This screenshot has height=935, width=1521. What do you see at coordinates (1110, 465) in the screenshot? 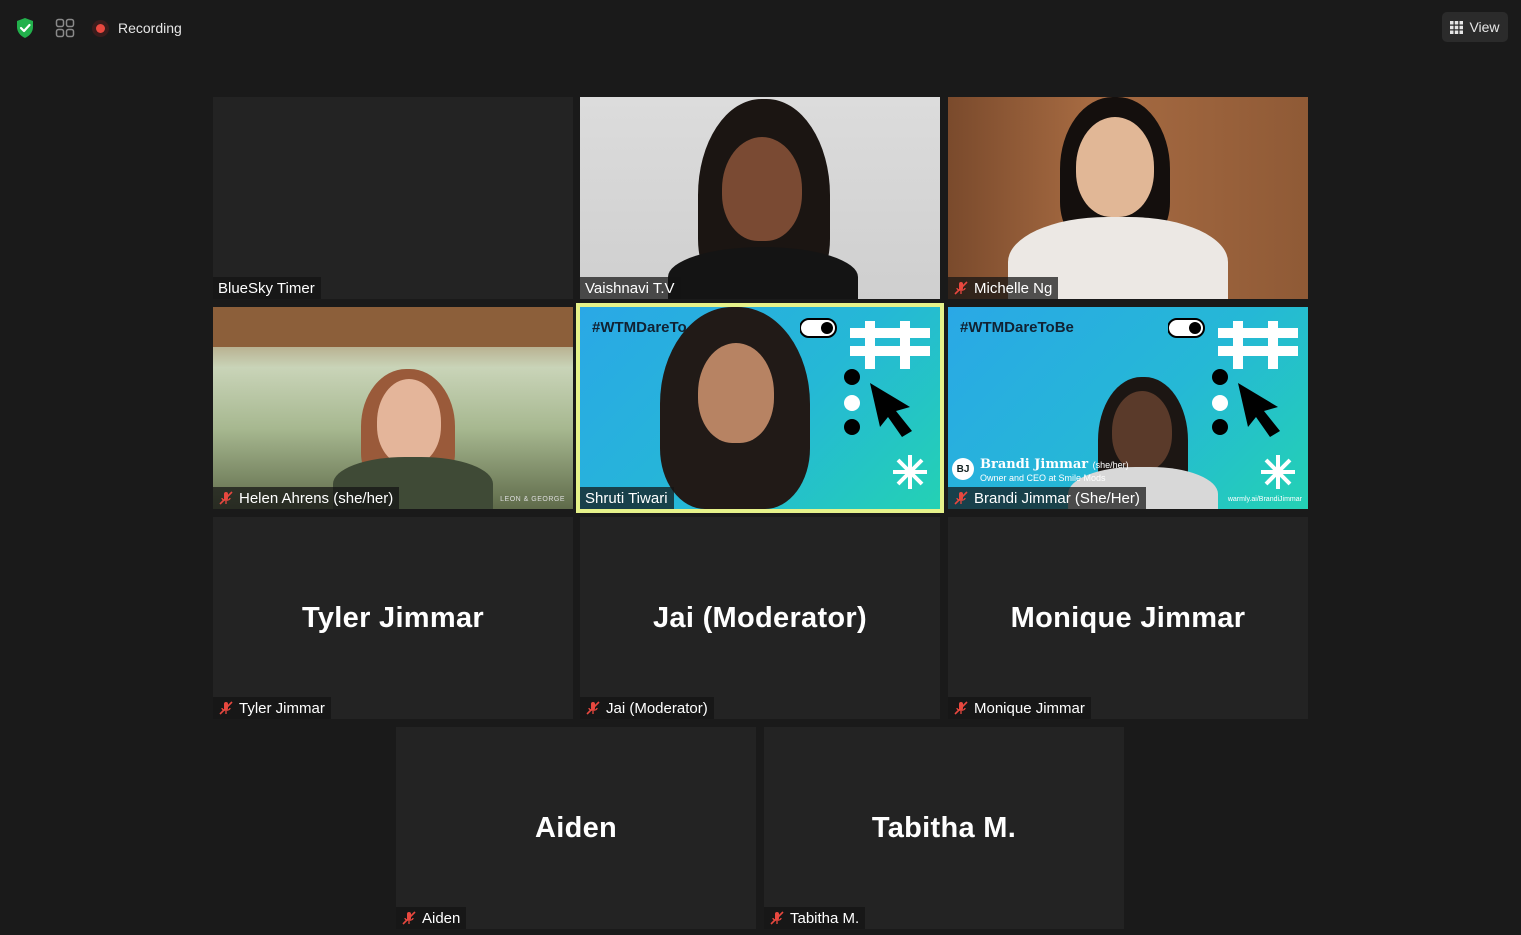
I see `lower-third-pronoun: (she/her)` at bounding box center [1110, 465].